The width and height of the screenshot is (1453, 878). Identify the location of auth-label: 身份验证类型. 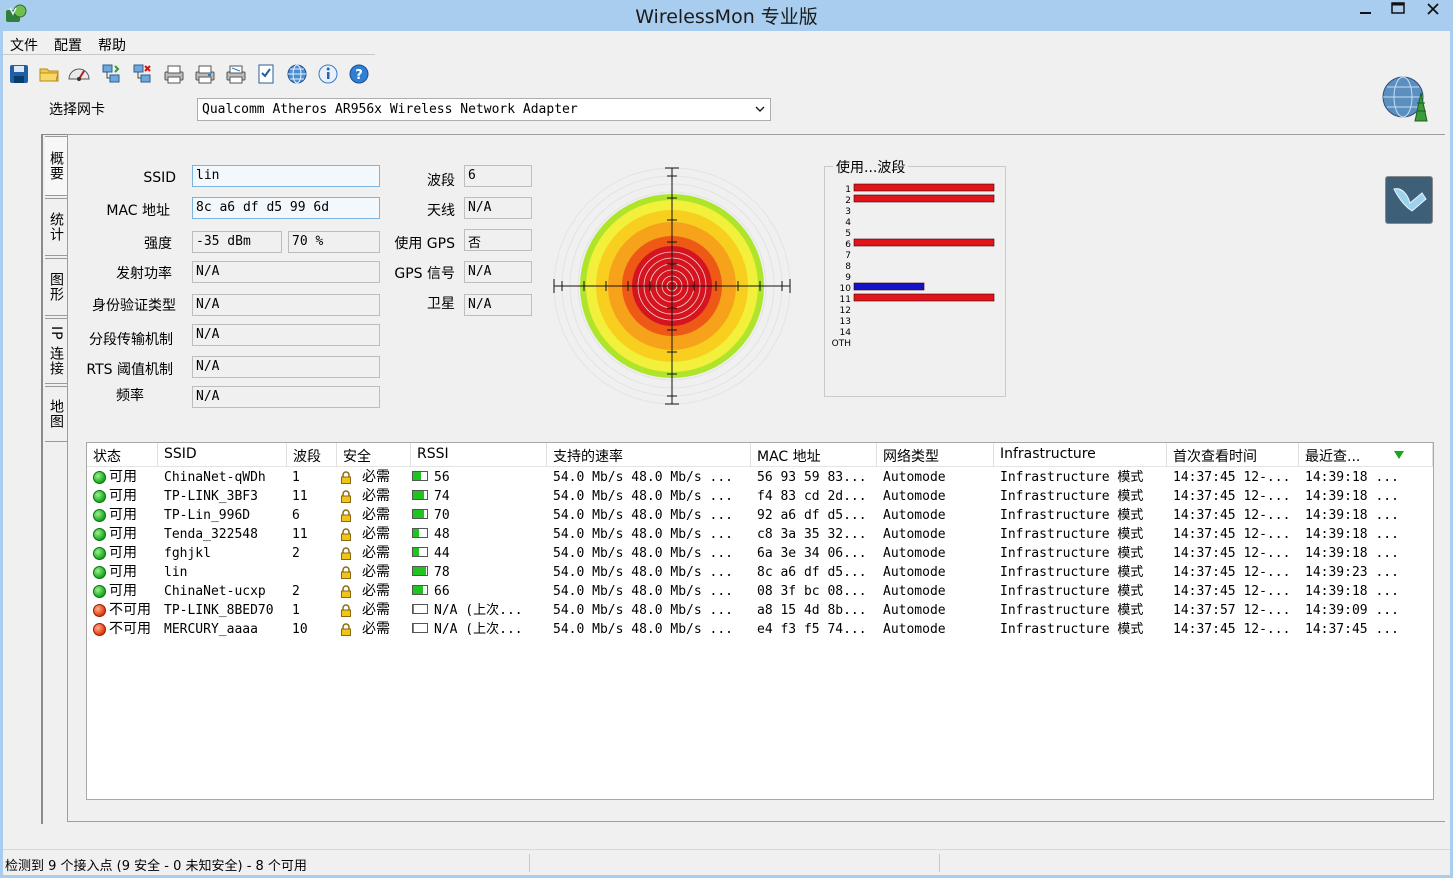
(134, 306).